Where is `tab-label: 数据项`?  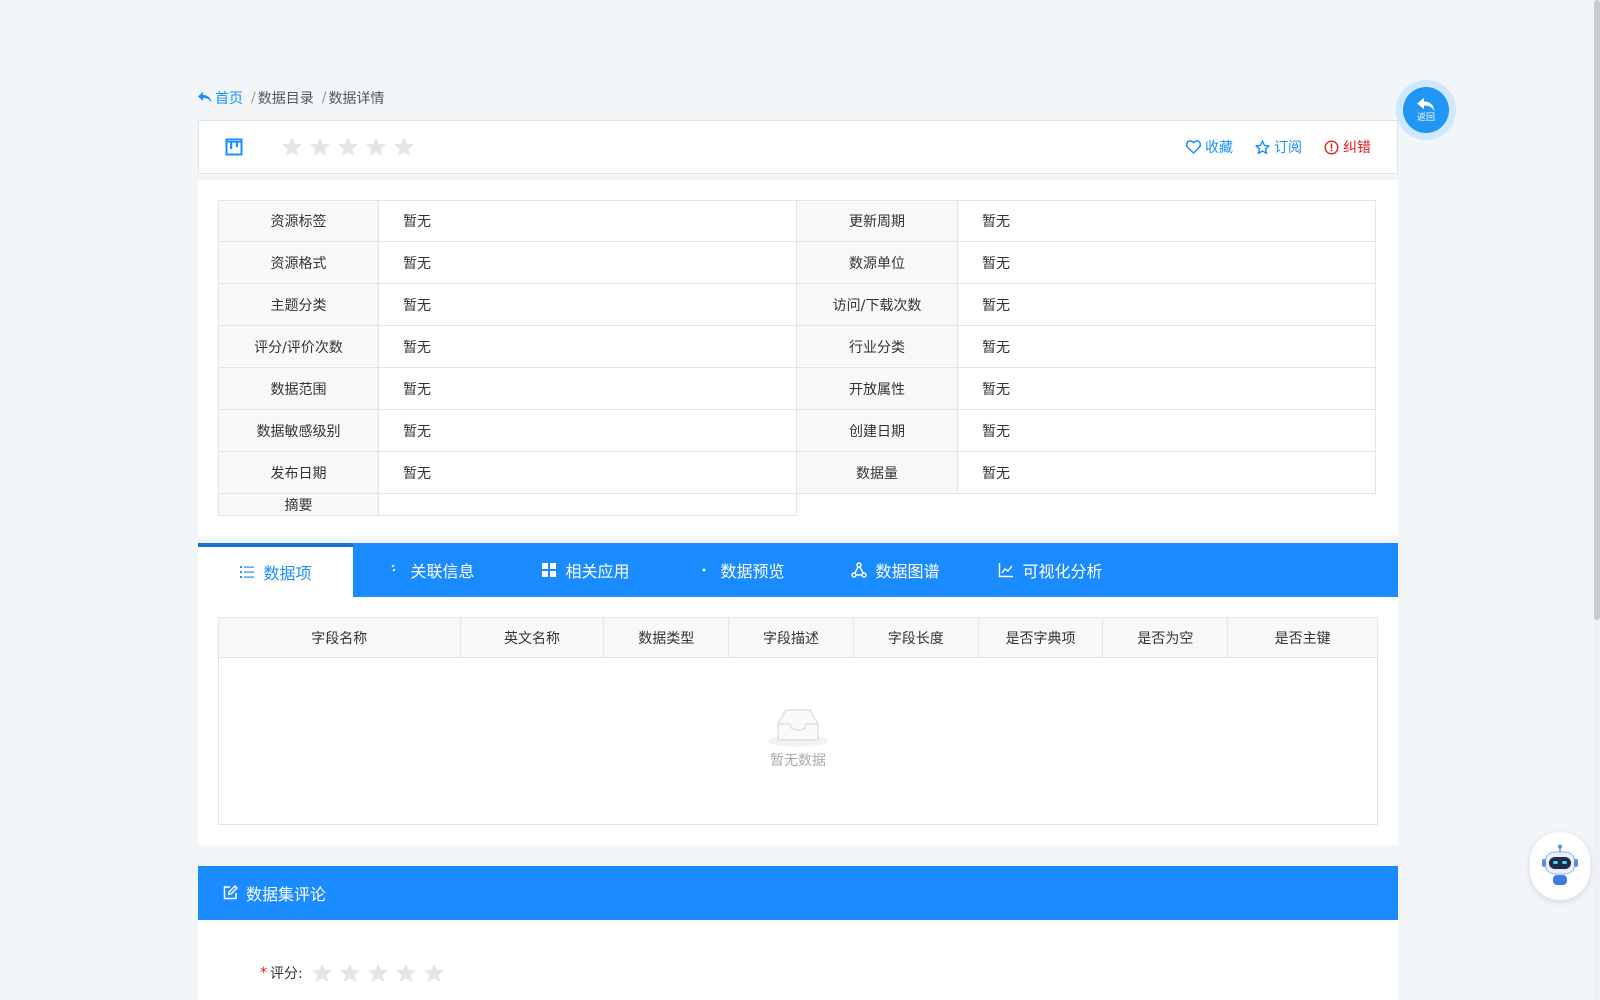 tab-label: 数据项 is located at coordinates (287, 573).